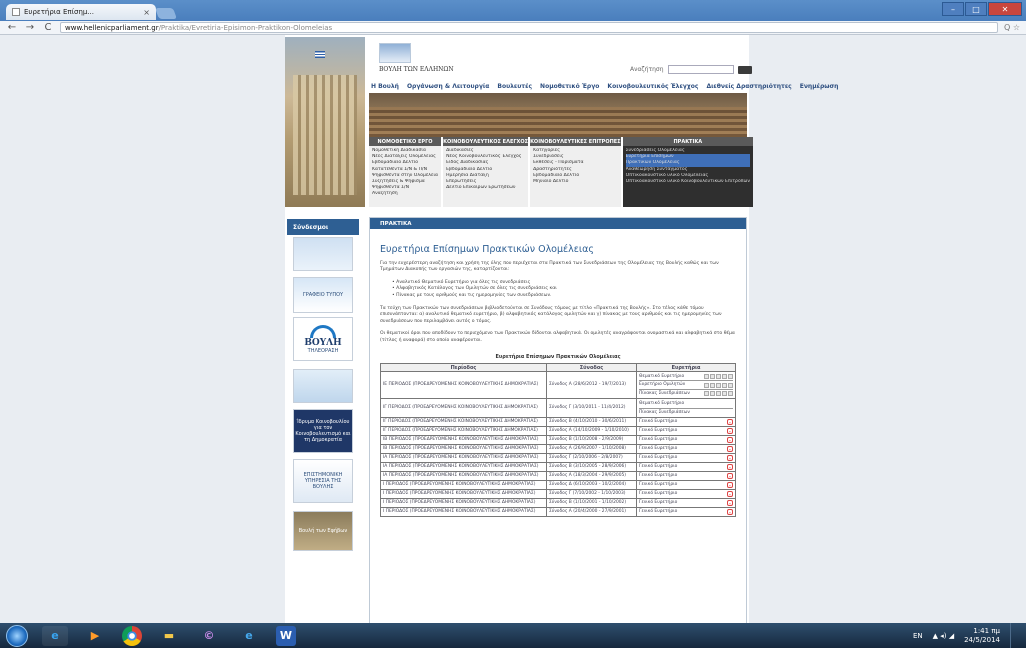  Describe the element at coordinates (748, 86) in the screenshot. I see `topnav-item: Διεθνείς Δραστηριότητες` at that location.